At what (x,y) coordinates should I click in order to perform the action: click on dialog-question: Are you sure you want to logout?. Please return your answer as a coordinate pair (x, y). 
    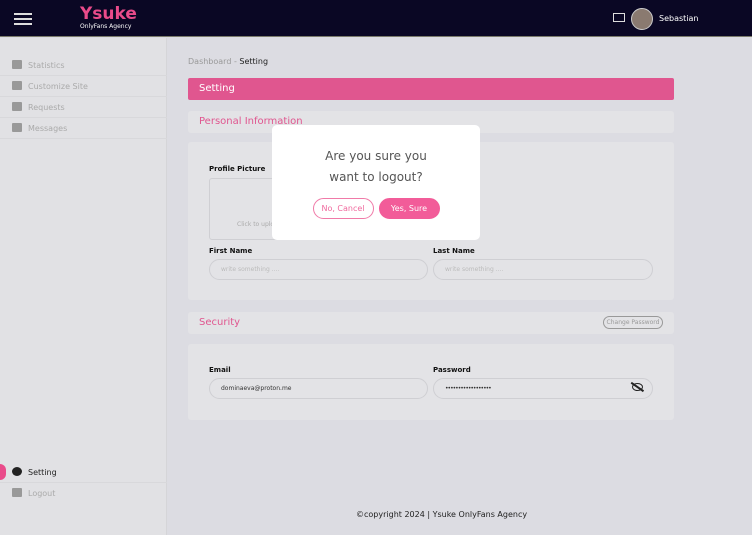
    Looking at the image, I should click on (376, 166).